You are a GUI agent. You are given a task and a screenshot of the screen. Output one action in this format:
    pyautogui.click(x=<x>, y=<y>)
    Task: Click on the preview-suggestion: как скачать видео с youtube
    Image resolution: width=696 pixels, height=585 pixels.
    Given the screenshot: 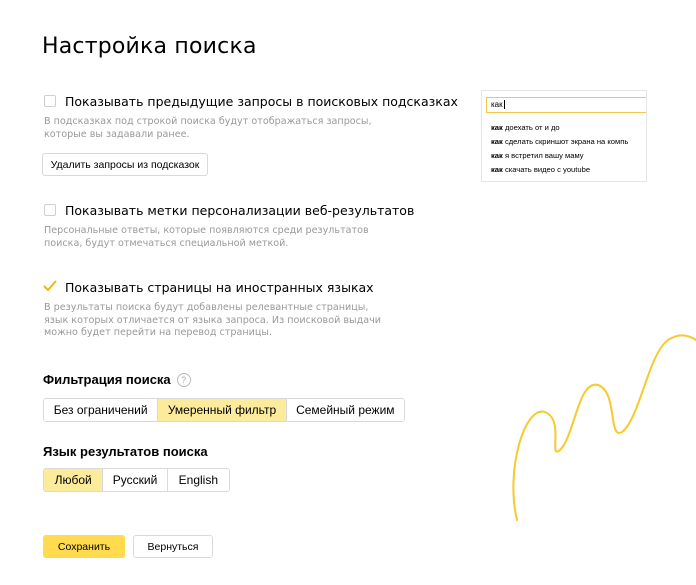 What is the action you would take?
    pyautogui.click(x=541, y=169)
    